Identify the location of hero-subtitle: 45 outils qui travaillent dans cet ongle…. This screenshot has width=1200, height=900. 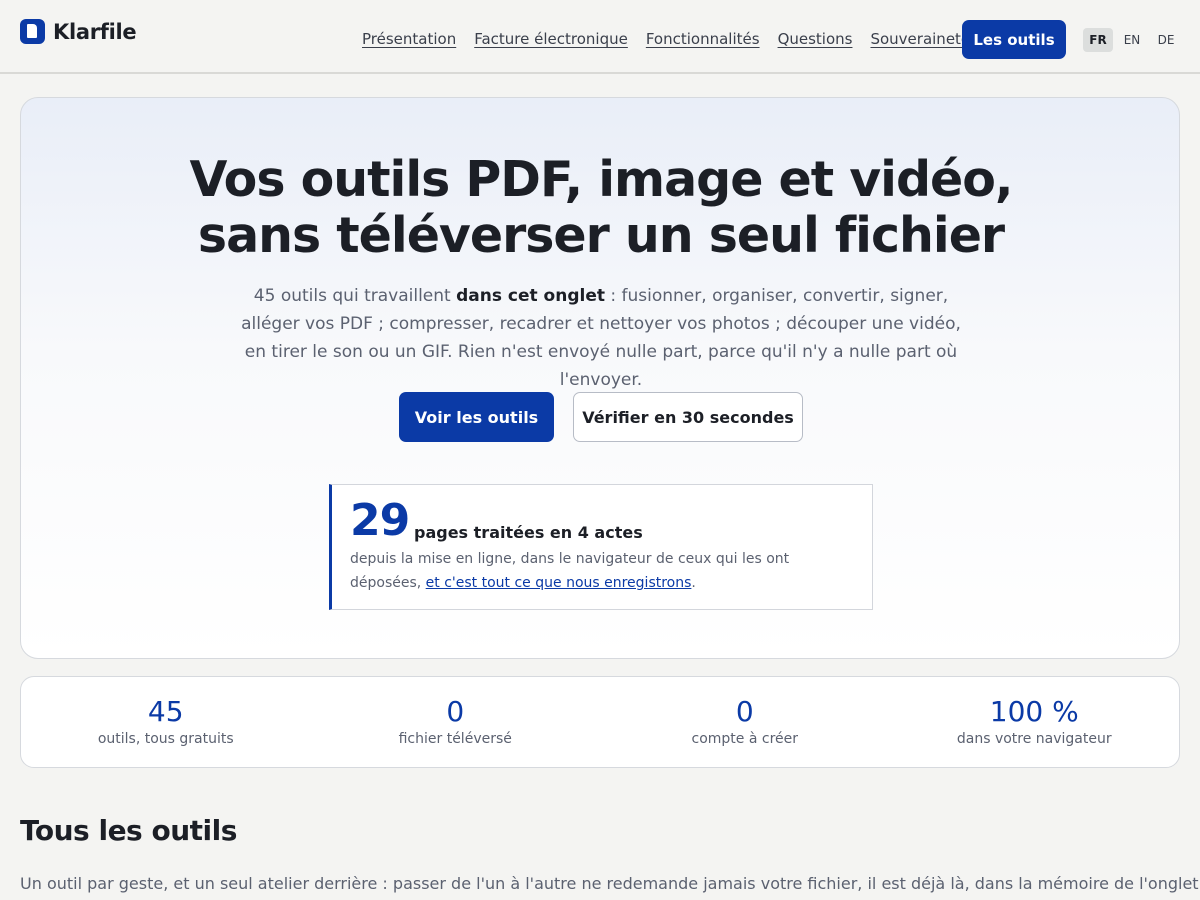
(601, 338).